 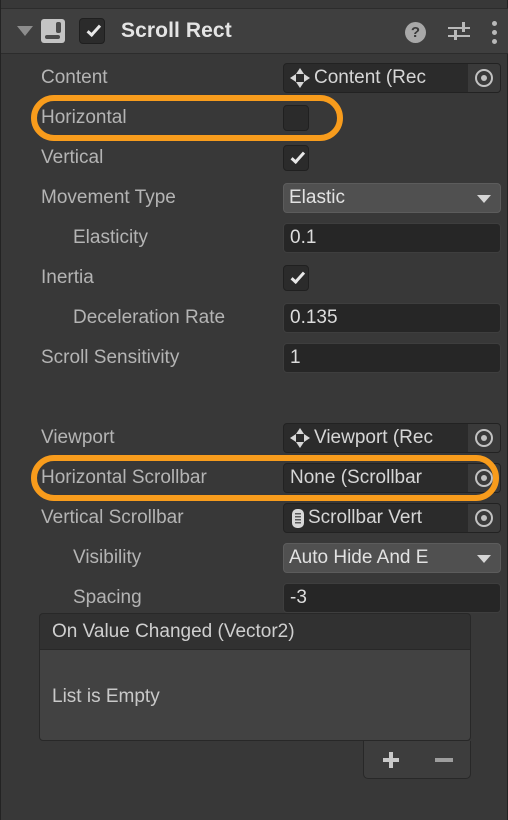 I want to click on property-text-input: 0.135, so click(x=392, y=318).